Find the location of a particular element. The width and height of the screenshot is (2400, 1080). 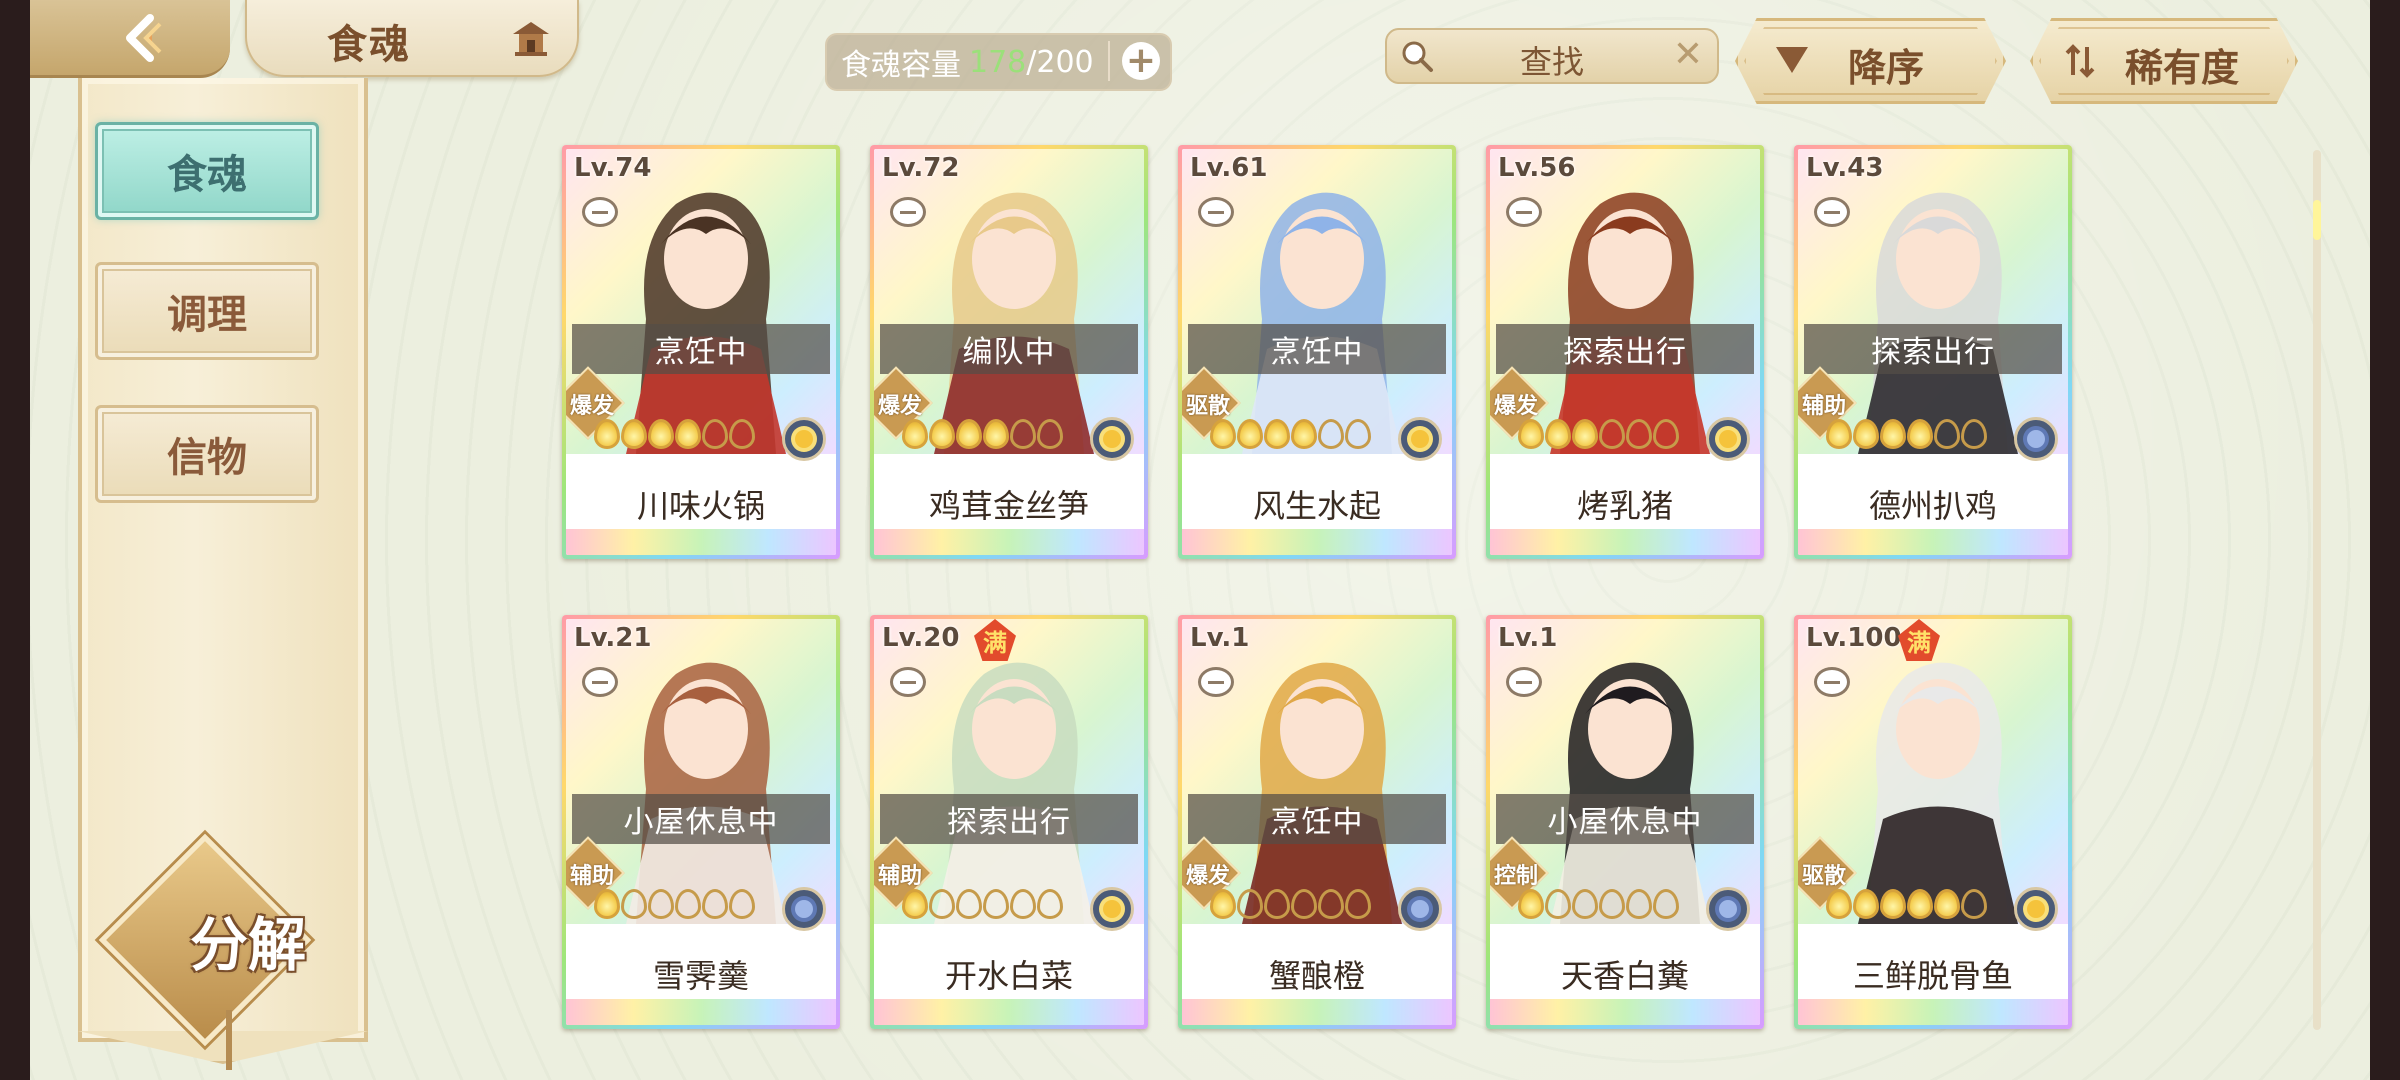

capacity-current: 178 is located at coordinates (998, 62).